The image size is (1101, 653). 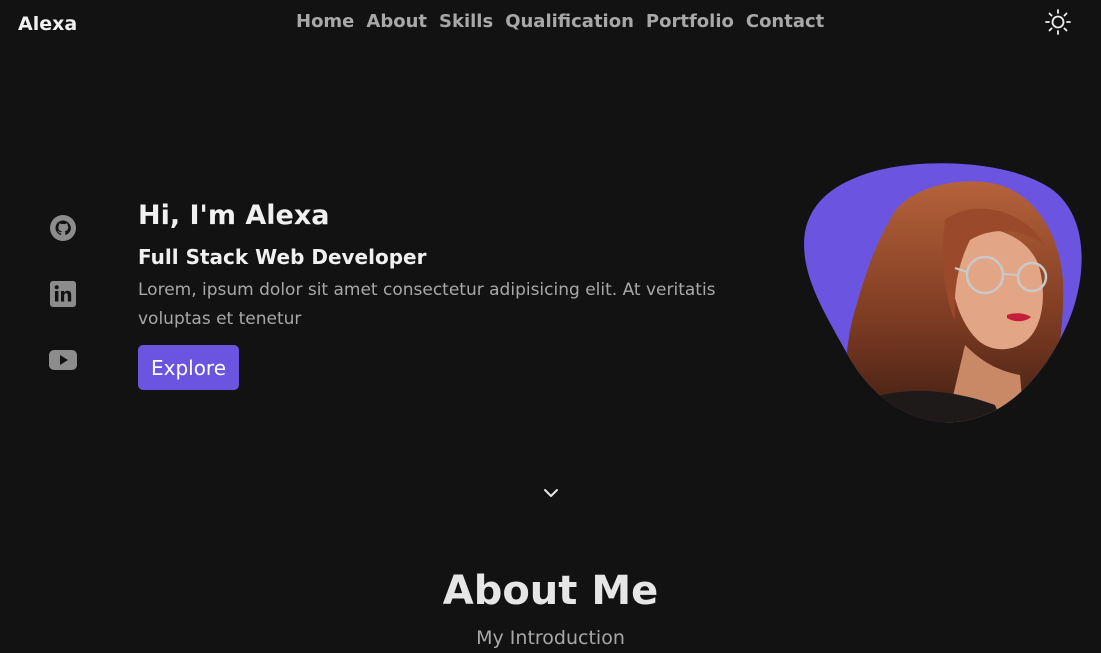 What do you see at coordinates (569, 21) in the screenshot?
I see `nav-qualification: Qualification` at bounding box center [569, 21].